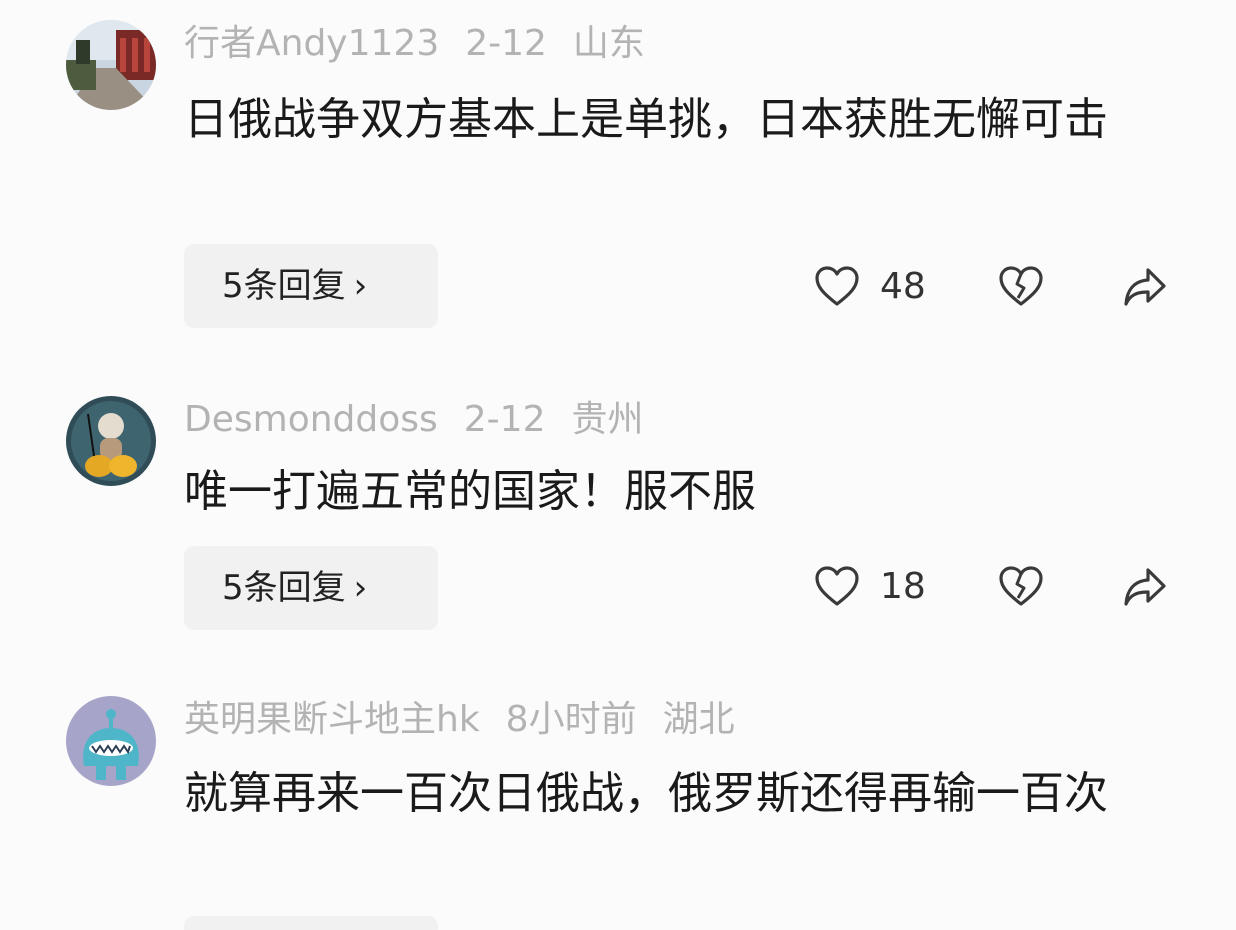  What do you see at coordinates (698, 719) in the screenshot?
I see `comment-location: 湖北` at bounding box center [698, 719].